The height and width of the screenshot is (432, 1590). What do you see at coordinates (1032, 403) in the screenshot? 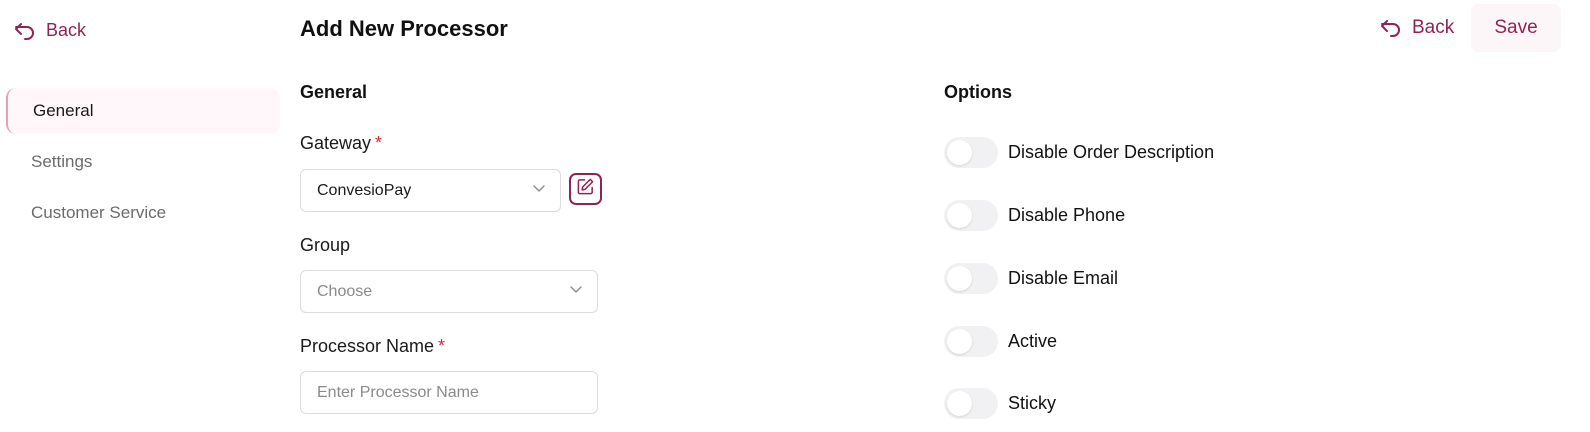
I see `option-label: Sticky` at bounding box center [1032, 403].